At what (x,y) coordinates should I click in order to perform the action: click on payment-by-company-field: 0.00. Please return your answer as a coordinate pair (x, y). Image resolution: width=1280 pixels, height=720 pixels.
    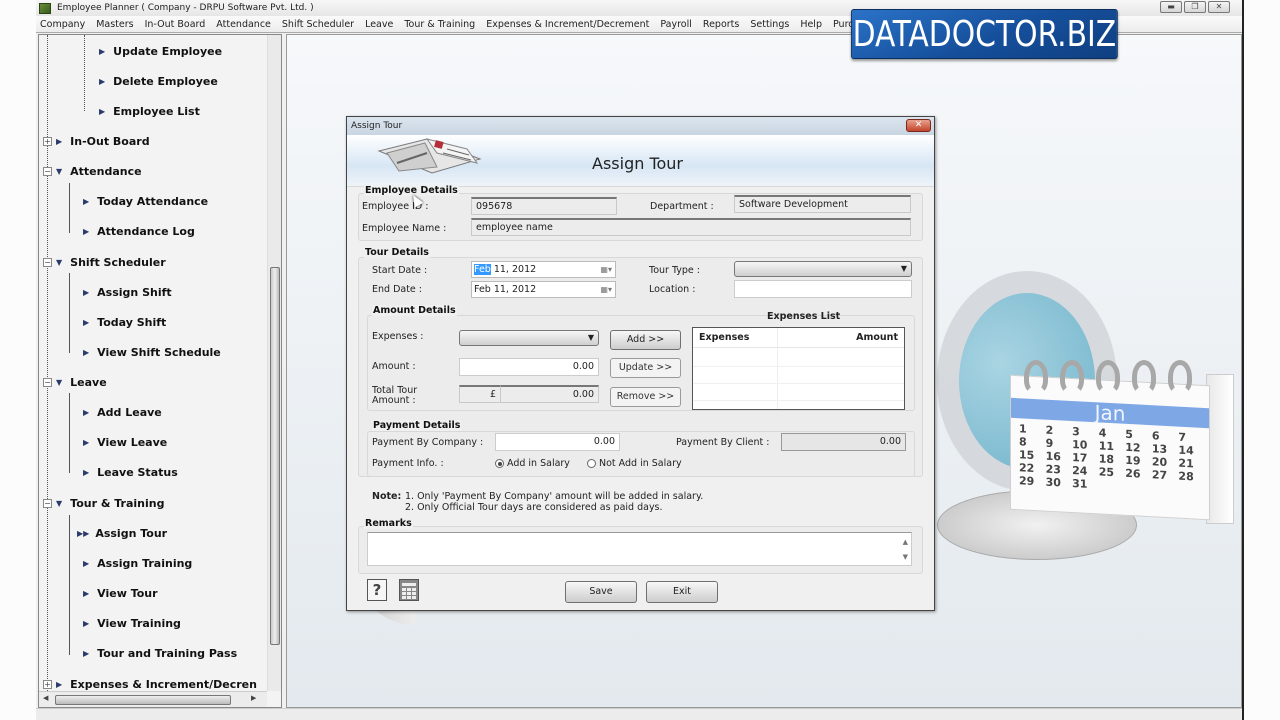
    Looking at the image, I should click on (557, 442).